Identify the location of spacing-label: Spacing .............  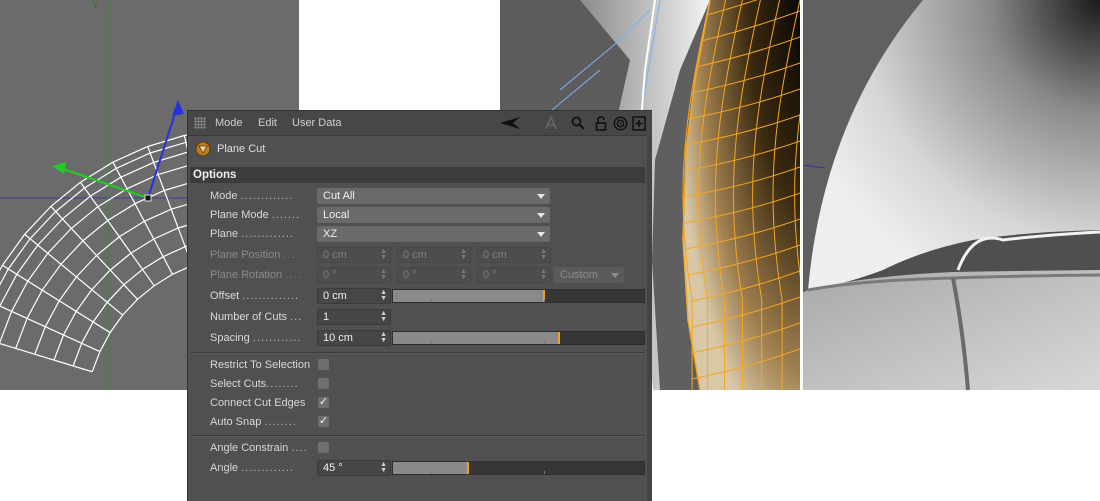
(256, 338).